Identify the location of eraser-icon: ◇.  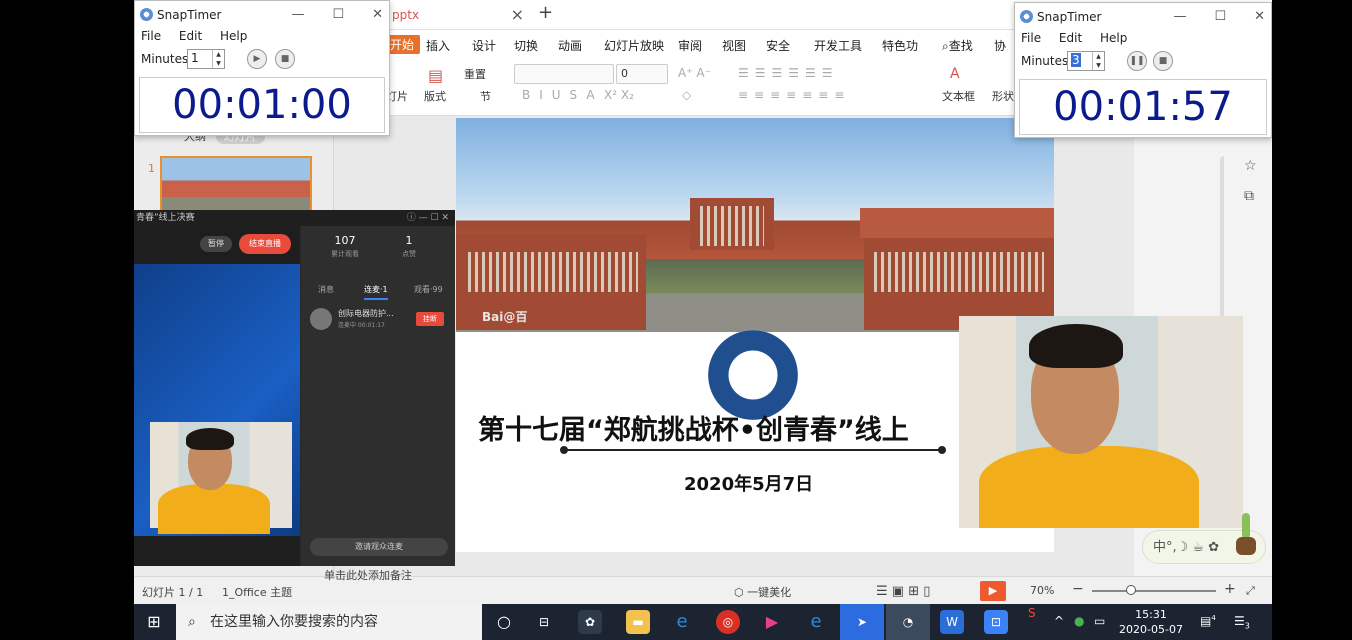
(686, 95).